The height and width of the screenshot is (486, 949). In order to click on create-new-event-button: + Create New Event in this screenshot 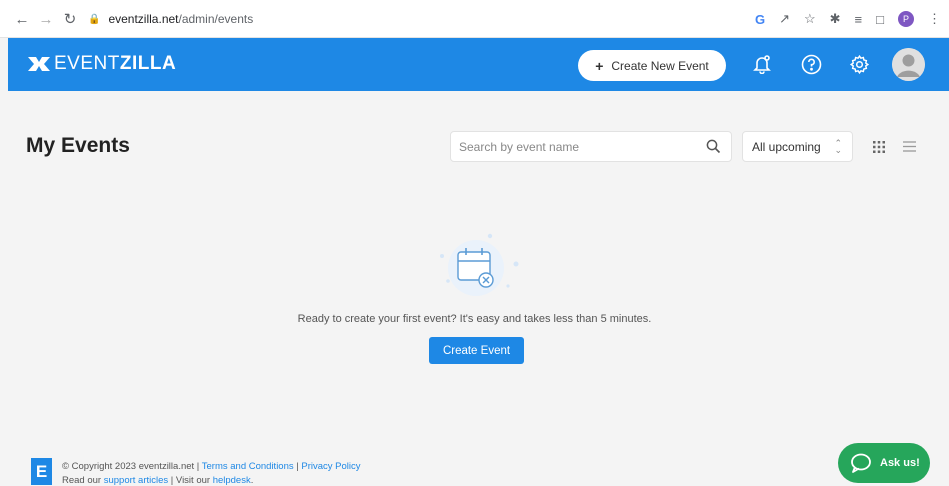, I will do `click(652, 65)`.